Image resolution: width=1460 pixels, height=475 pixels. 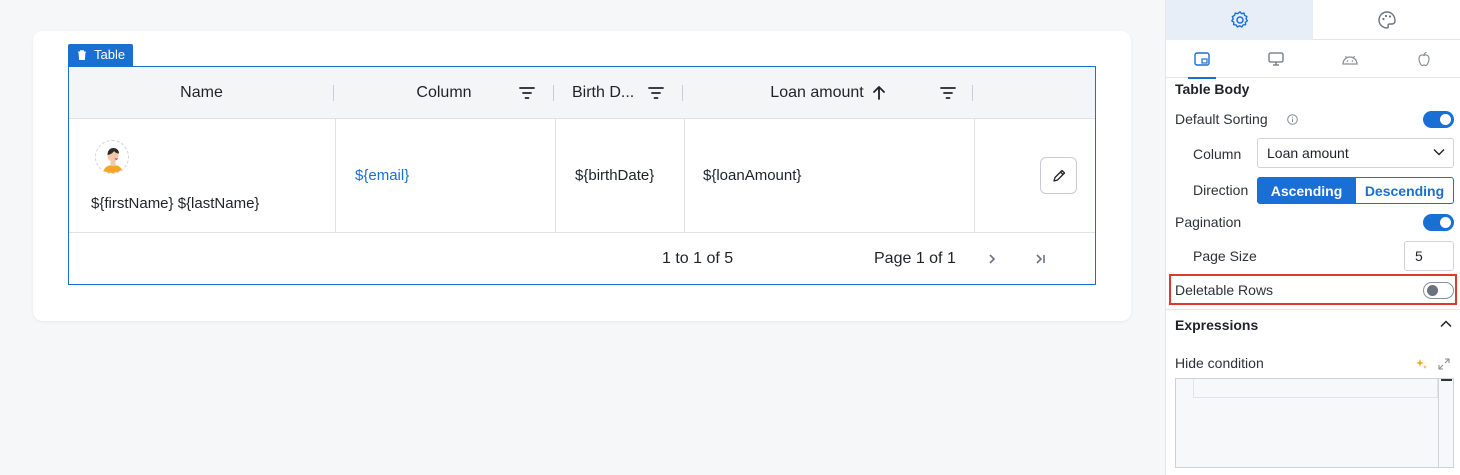 I want to click on palette-icon, so click(x=1386, y=20).